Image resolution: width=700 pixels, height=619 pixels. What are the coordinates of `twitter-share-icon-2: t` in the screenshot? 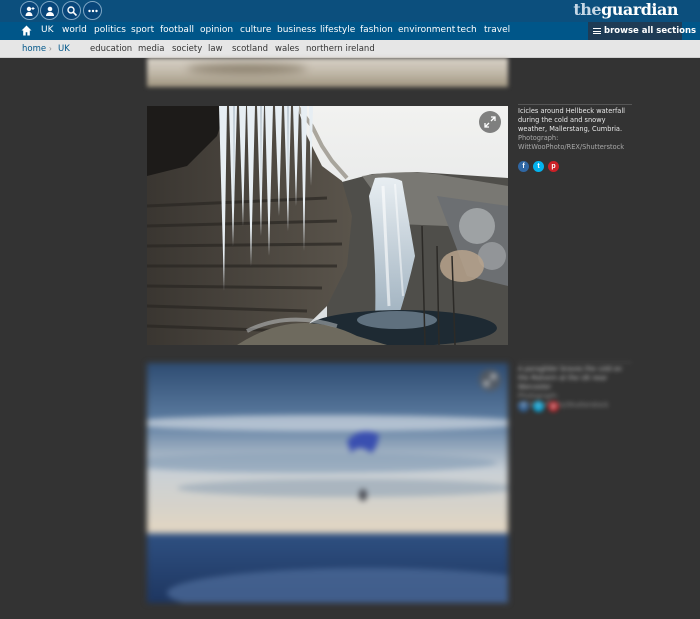 It's located at (538, 406).